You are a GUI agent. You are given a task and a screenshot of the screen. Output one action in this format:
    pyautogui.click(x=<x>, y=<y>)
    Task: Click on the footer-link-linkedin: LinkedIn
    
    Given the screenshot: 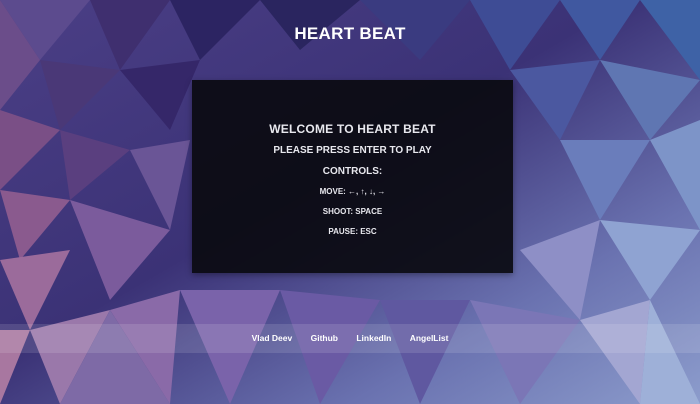 What is the action you would take?
    pyautogui.click(x=373, y=338)
    